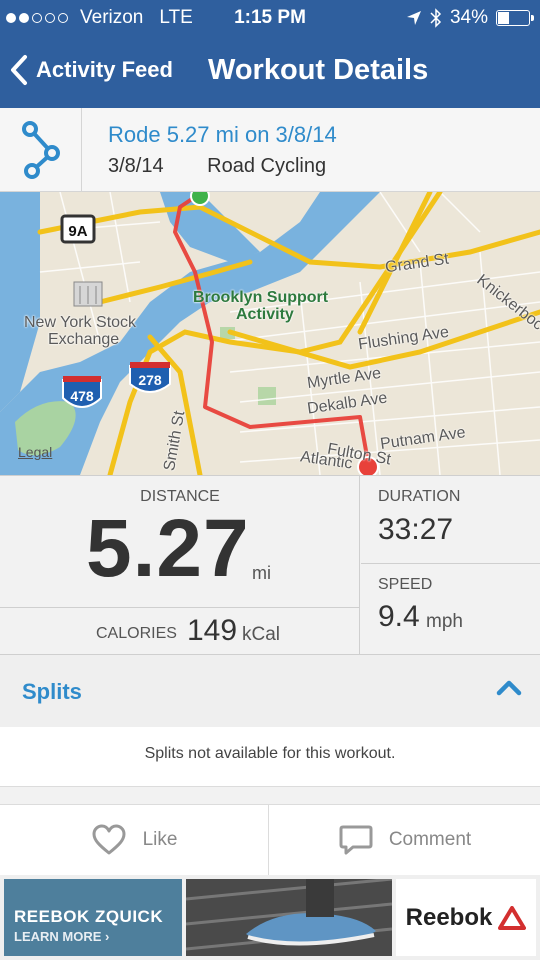 This screenshot has width=540, height=960. I want to click on bluetooth-icon, so click(436, 18).